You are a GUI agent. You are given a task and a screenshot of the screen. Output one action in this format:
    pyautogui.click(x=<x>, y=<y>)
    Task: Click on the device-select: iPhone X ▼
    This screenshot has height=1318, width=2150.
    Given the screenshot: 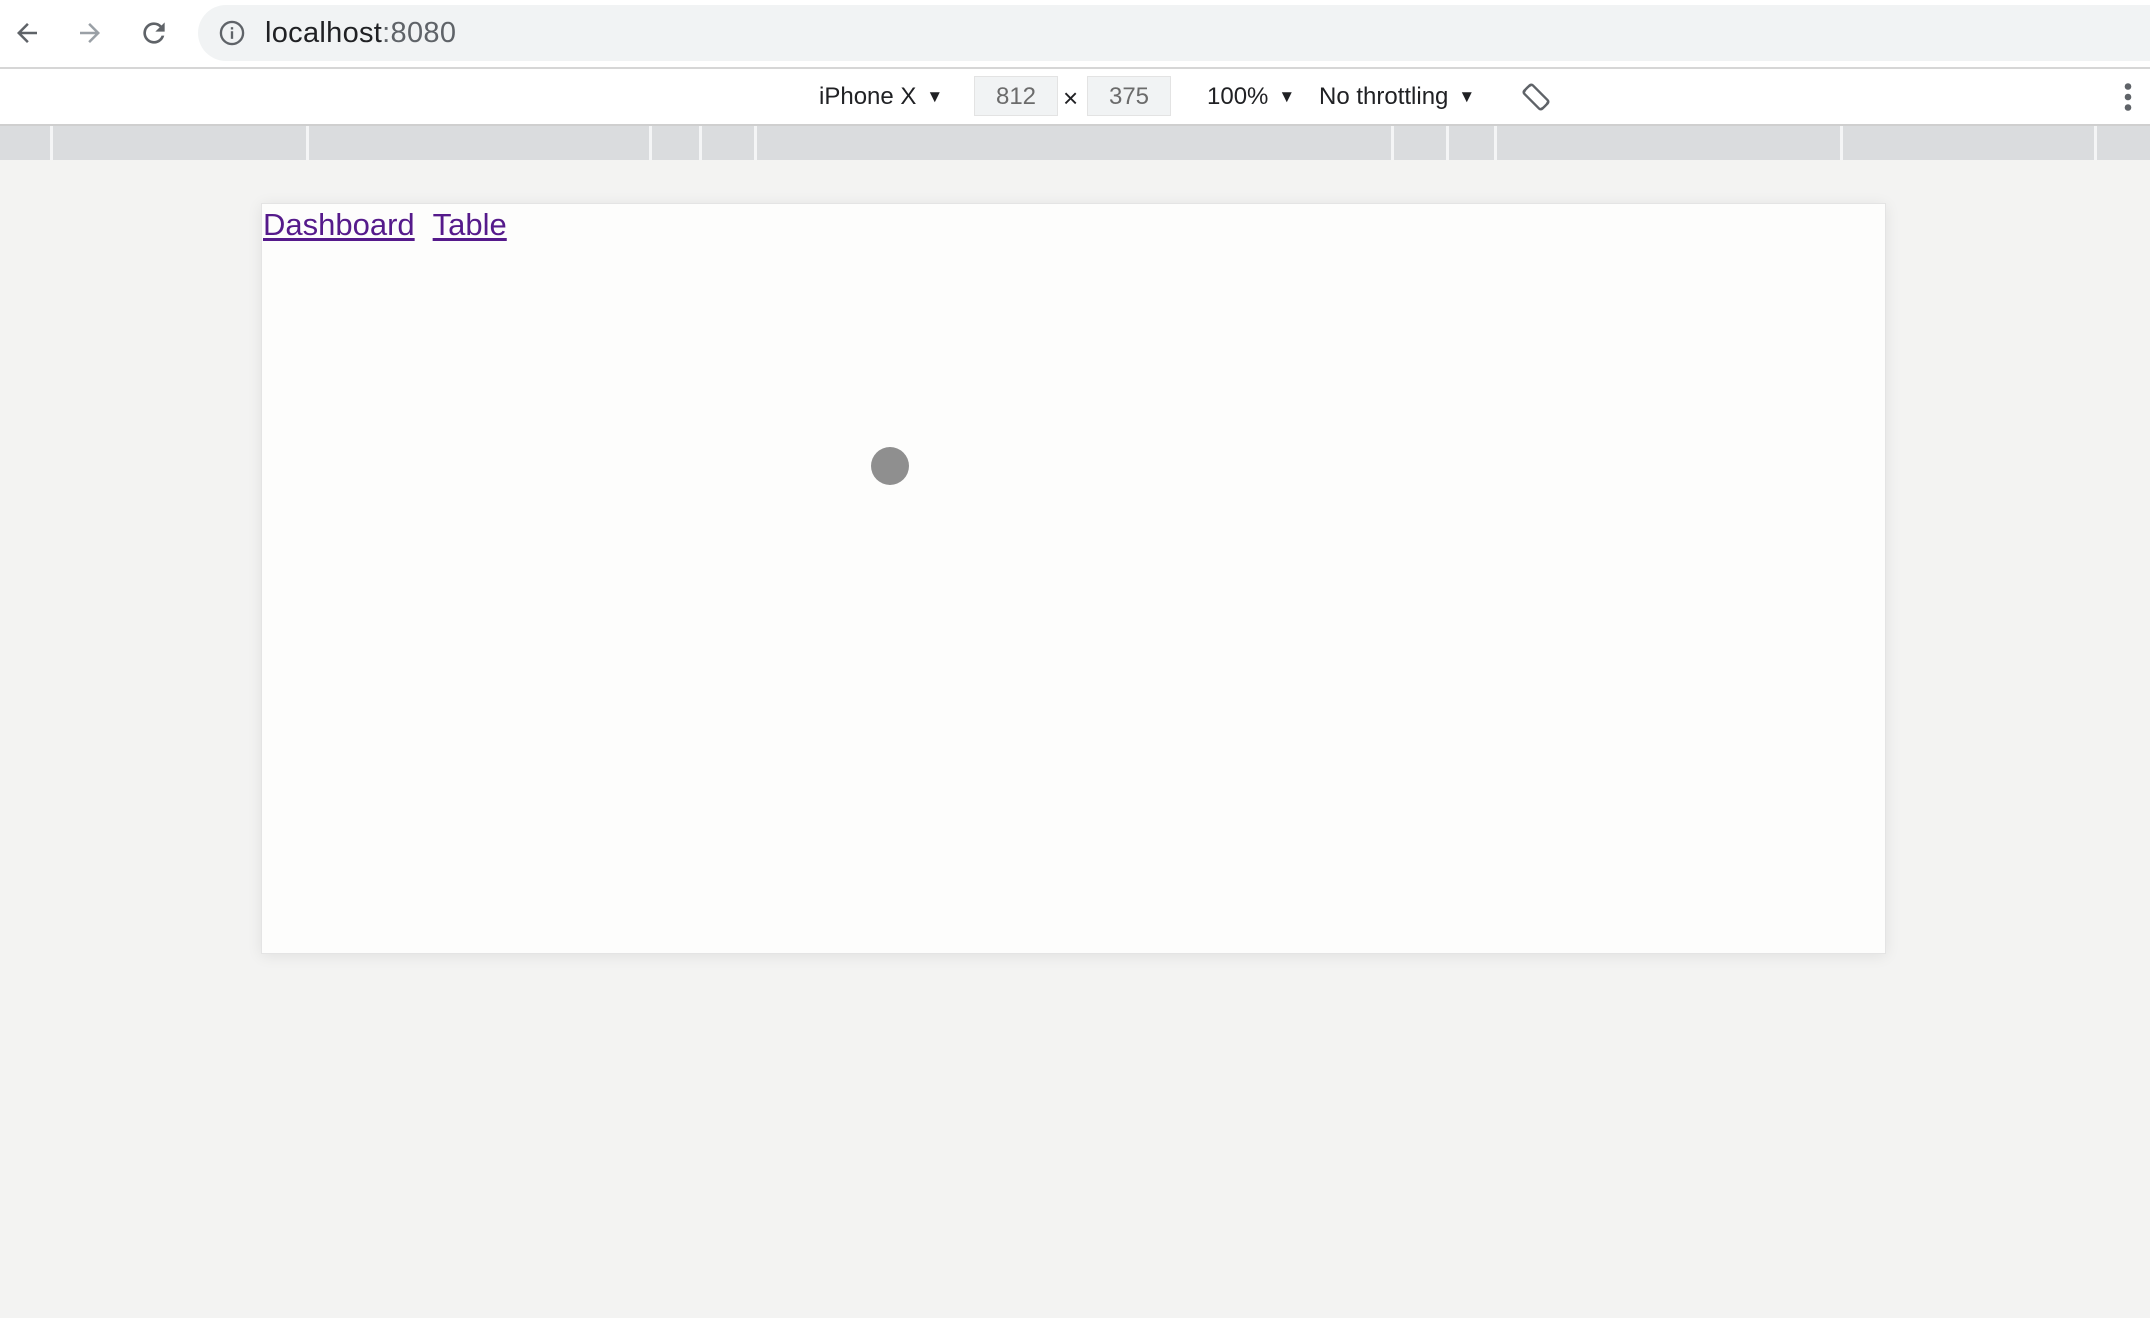 What is the action you would take?
    pyautogui.click(x=881, y=96)
    